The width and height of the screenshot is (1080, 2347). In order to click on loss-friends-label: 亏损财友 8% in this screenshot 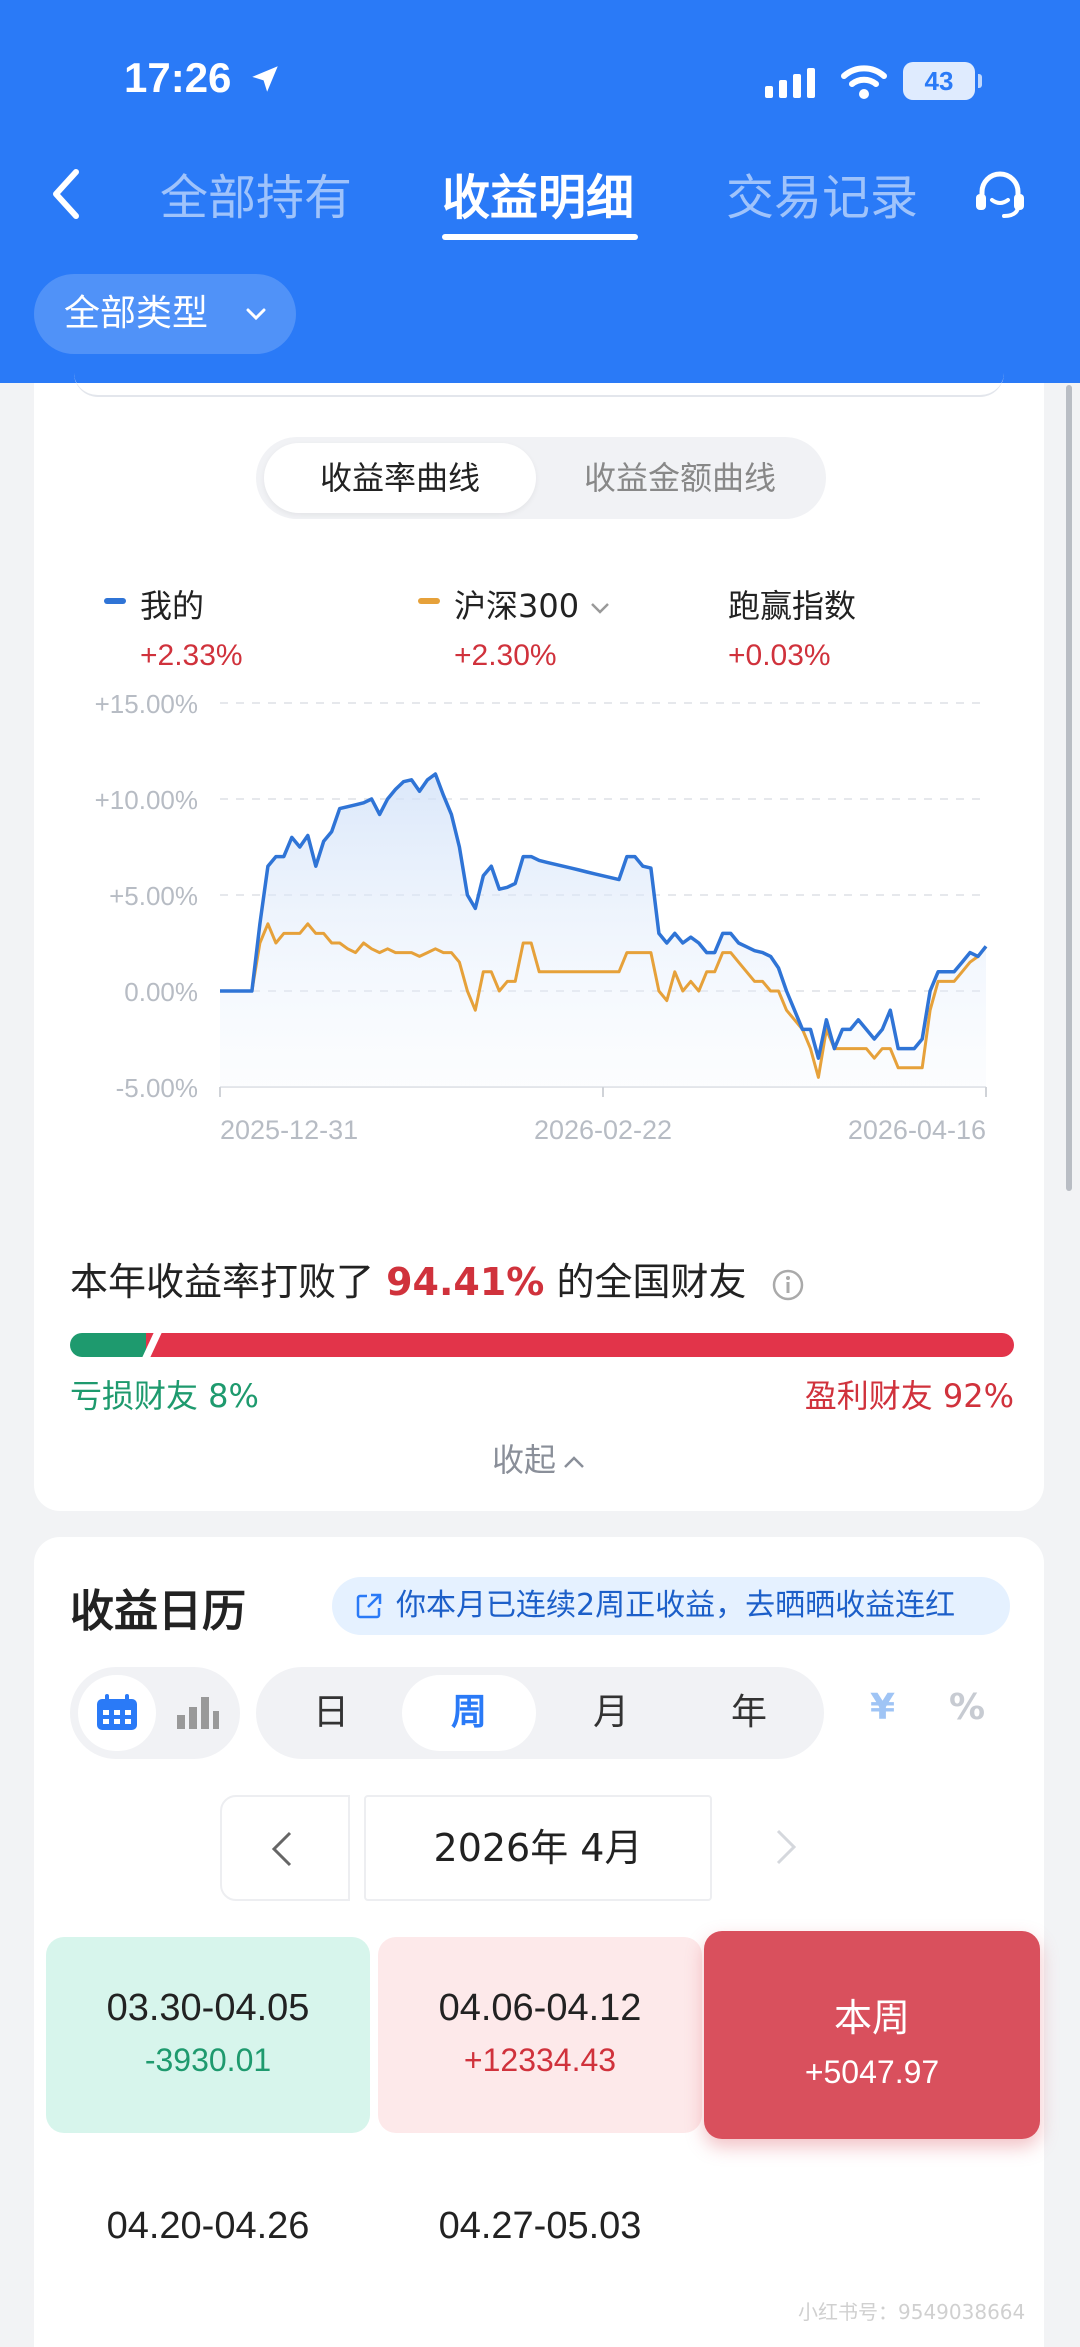, I will do `click(164, 1396)`.